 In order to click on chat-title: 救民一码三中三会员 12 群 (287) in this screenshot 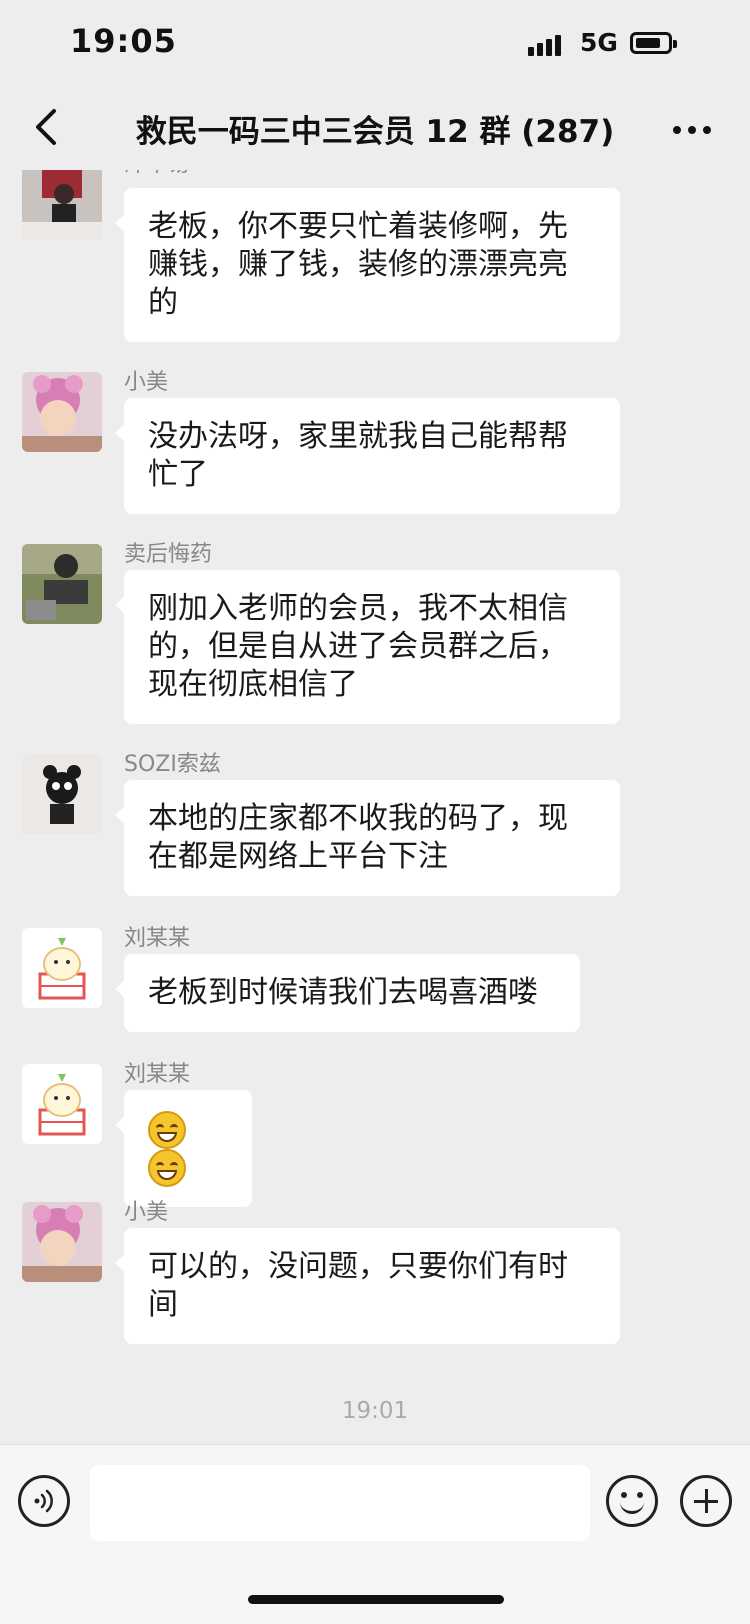, I will do `click(375, 132)`.